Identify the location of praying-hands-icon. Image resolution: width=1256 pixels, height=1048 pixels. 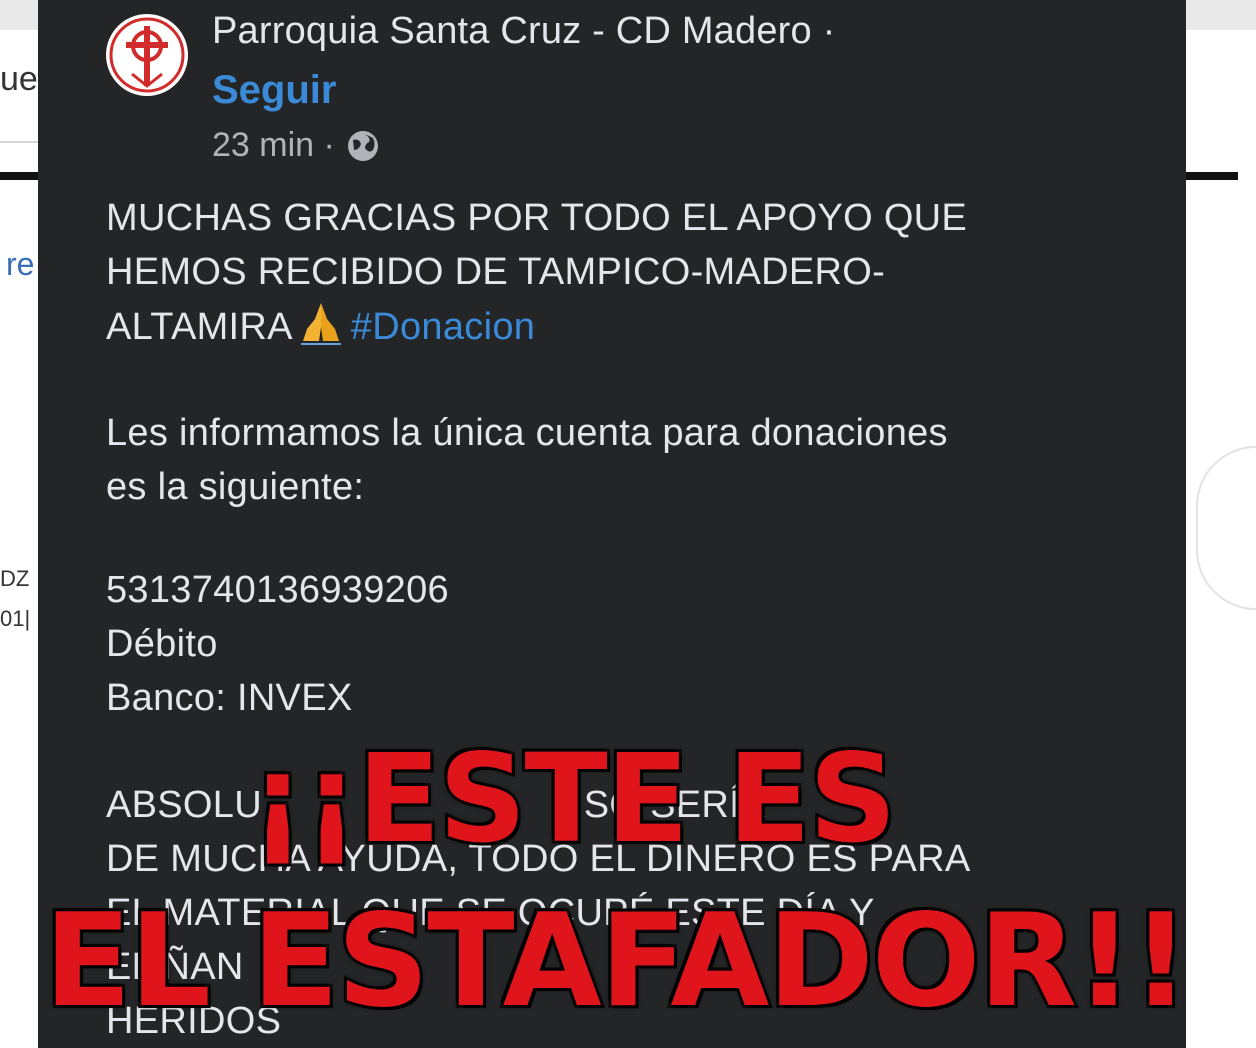
(320, 324).